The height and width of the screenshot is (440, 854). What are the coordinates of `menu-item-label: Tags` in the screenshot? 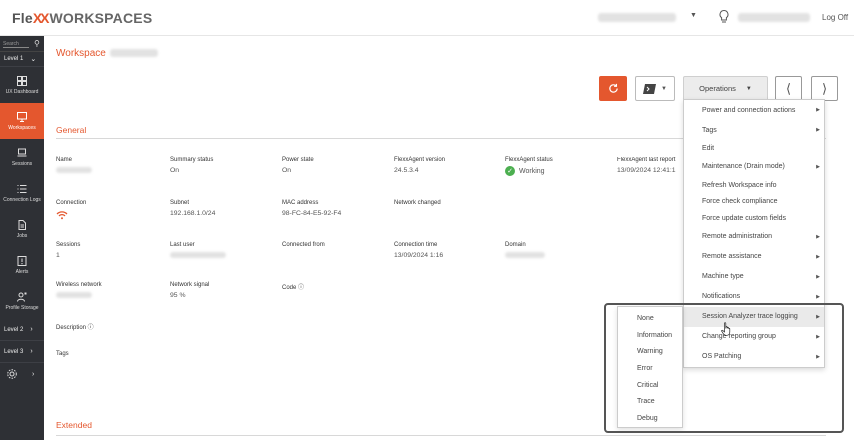 It's located at (709, 130).